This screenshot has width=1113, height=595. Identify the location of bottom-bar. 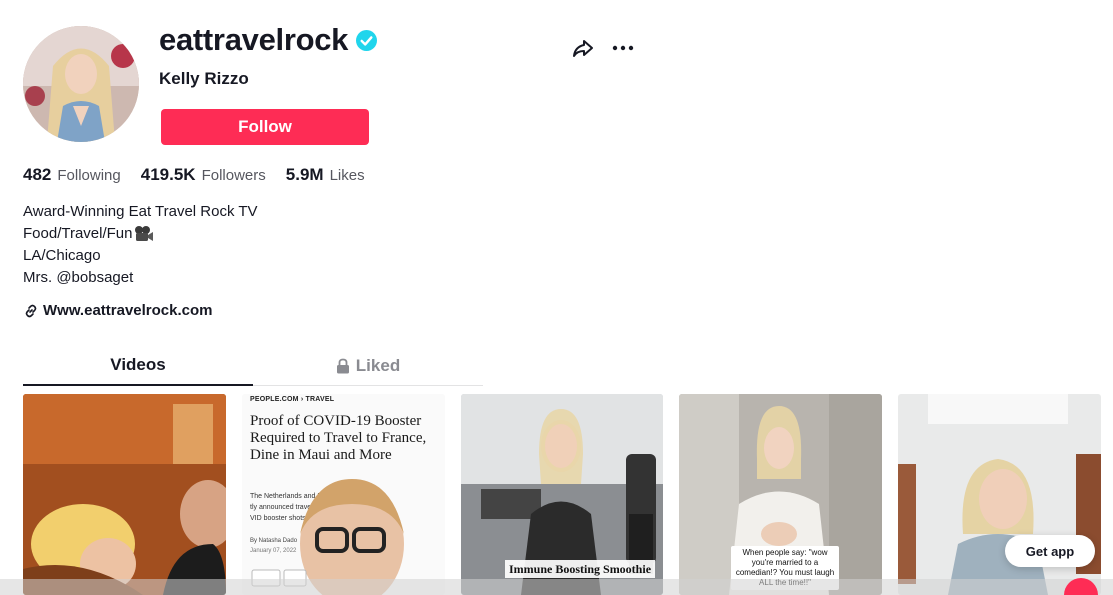
(556, 587).